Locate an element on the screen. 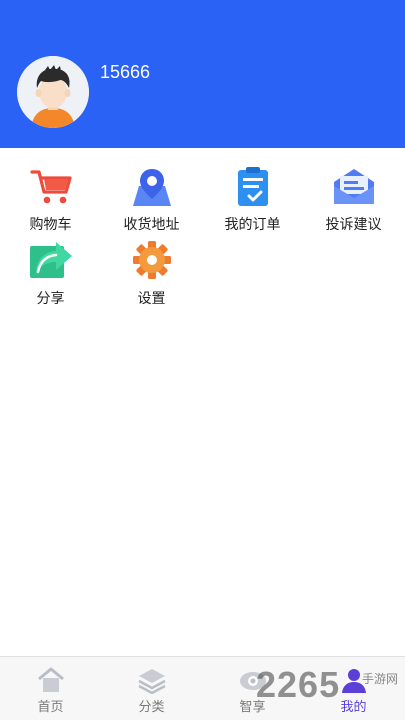  tab-label: 首页 is located at coordinates (50, 707).